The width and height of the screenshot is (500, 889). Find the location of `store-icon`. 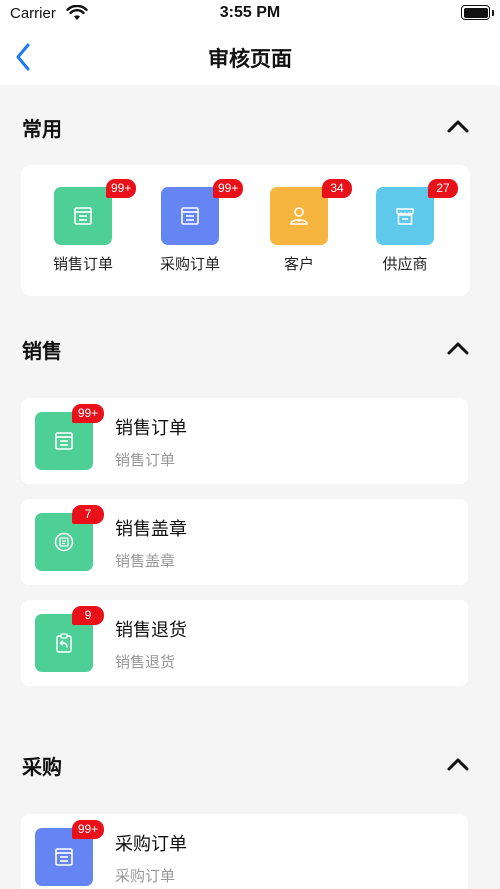

store-icon is located at coordinates (405, 216).